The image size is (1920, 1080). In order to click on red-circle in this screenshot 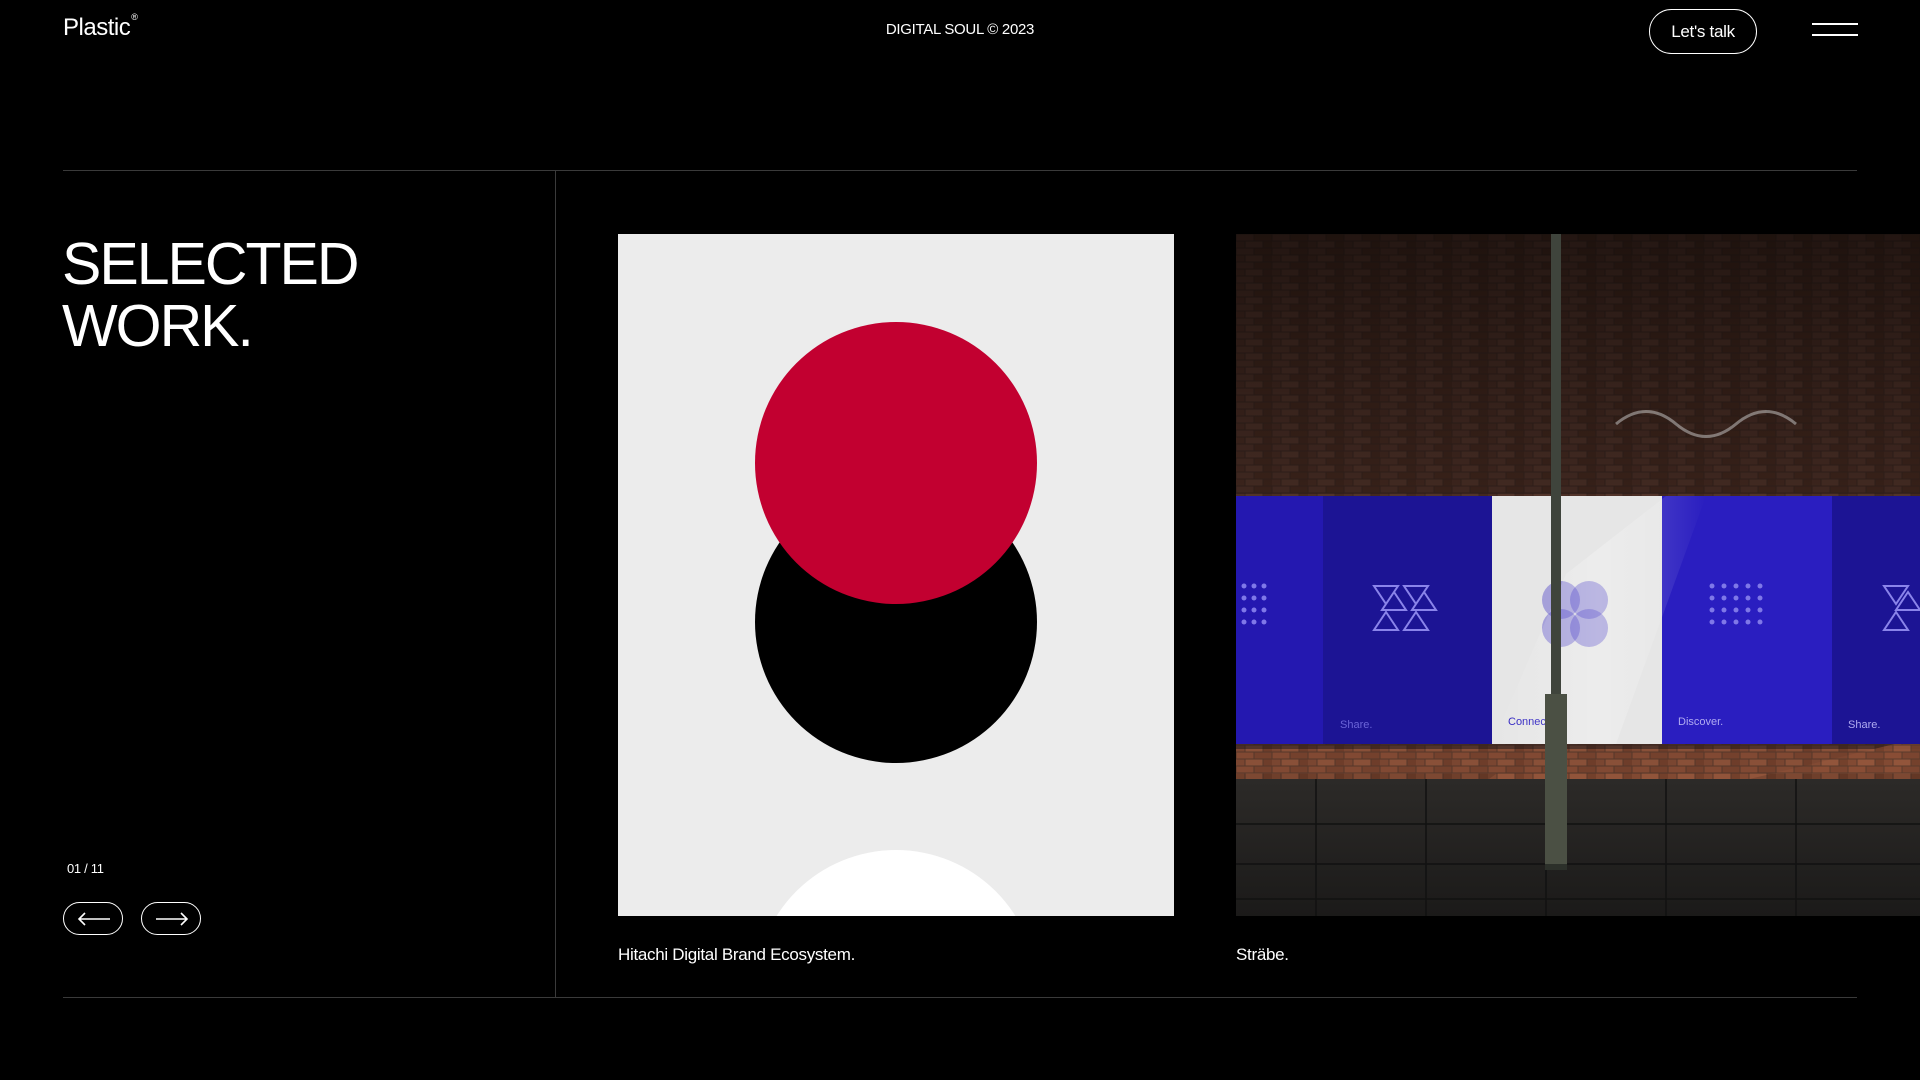, I will do `click(896, 463)`.